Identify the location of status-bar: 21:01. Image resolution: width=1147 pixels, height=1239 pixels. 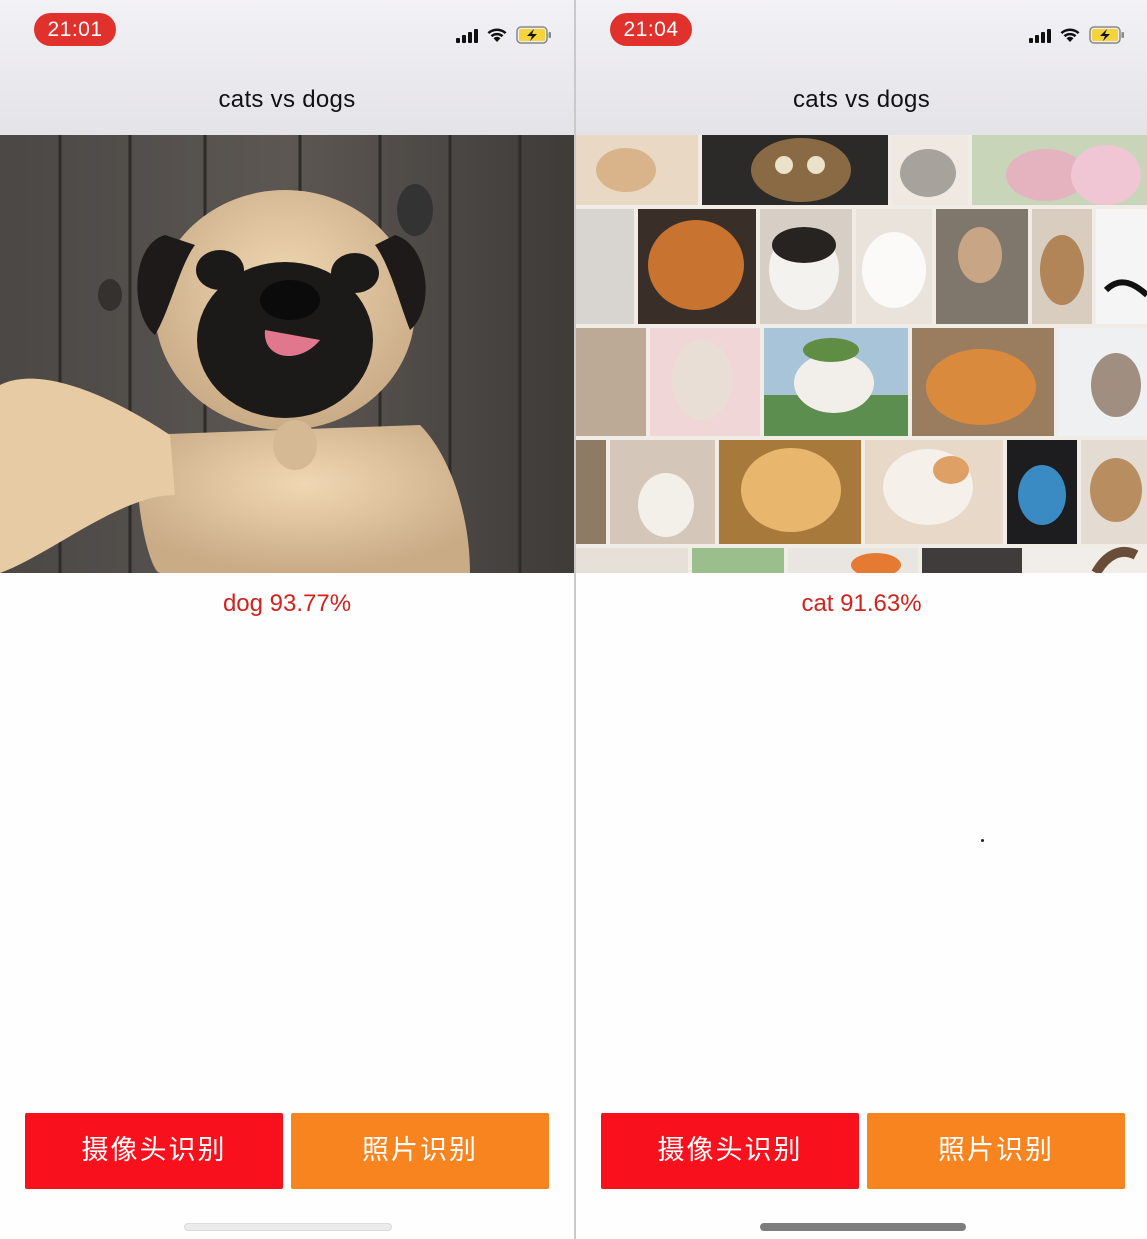
(287, 31).